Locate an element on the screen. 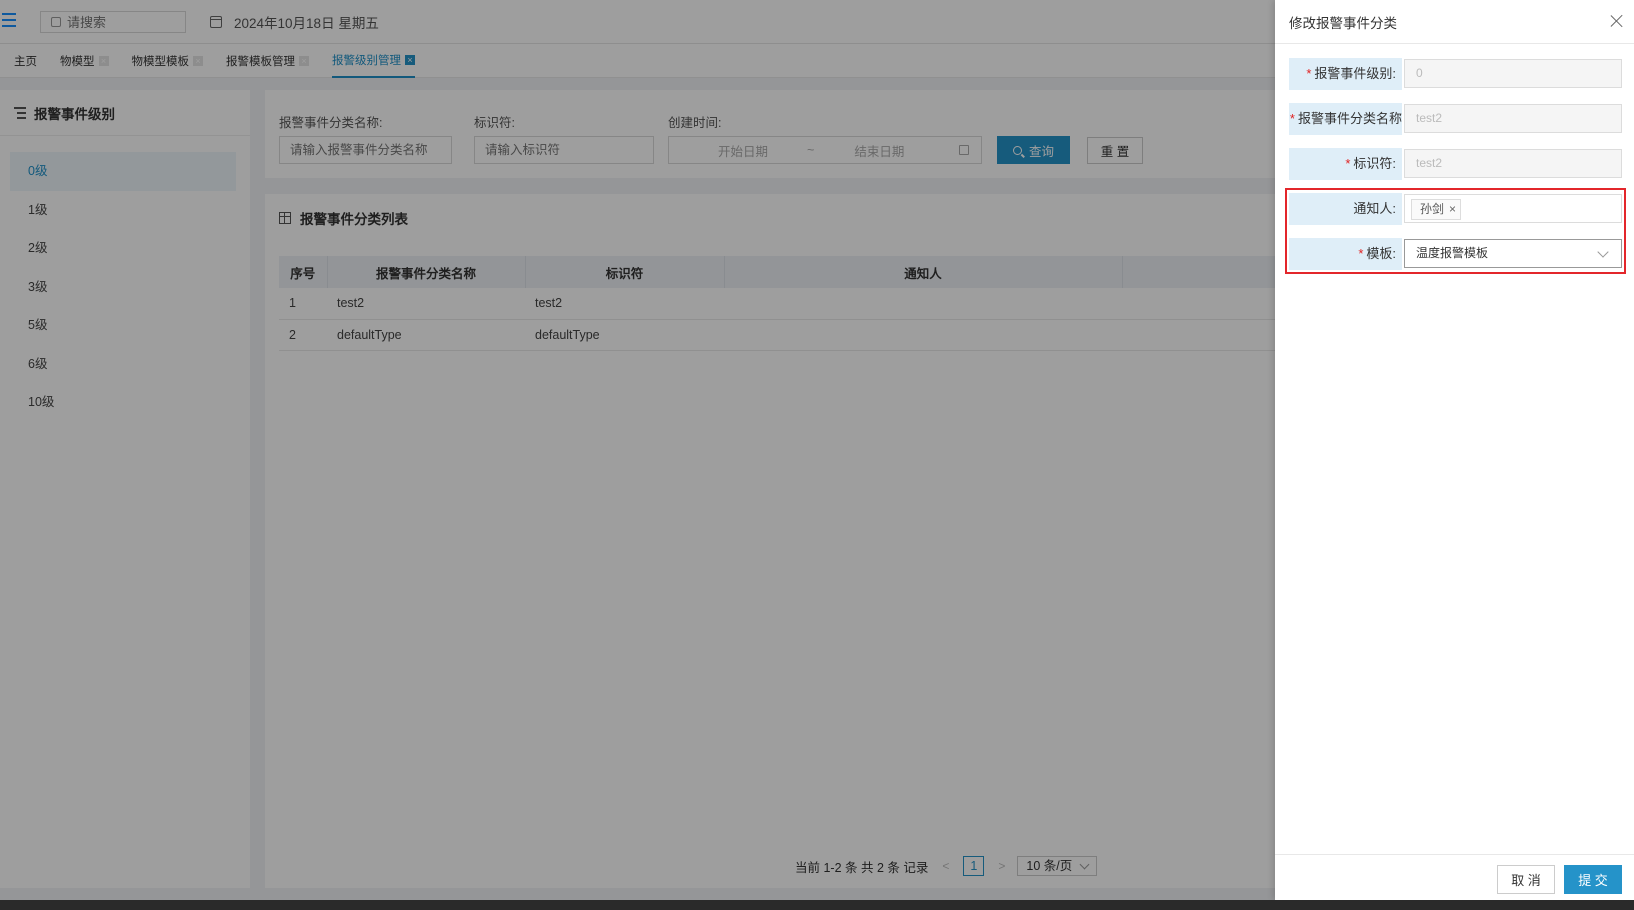  level-row: * 报警事件级别: 0 is located at coordinates (1455, 74).